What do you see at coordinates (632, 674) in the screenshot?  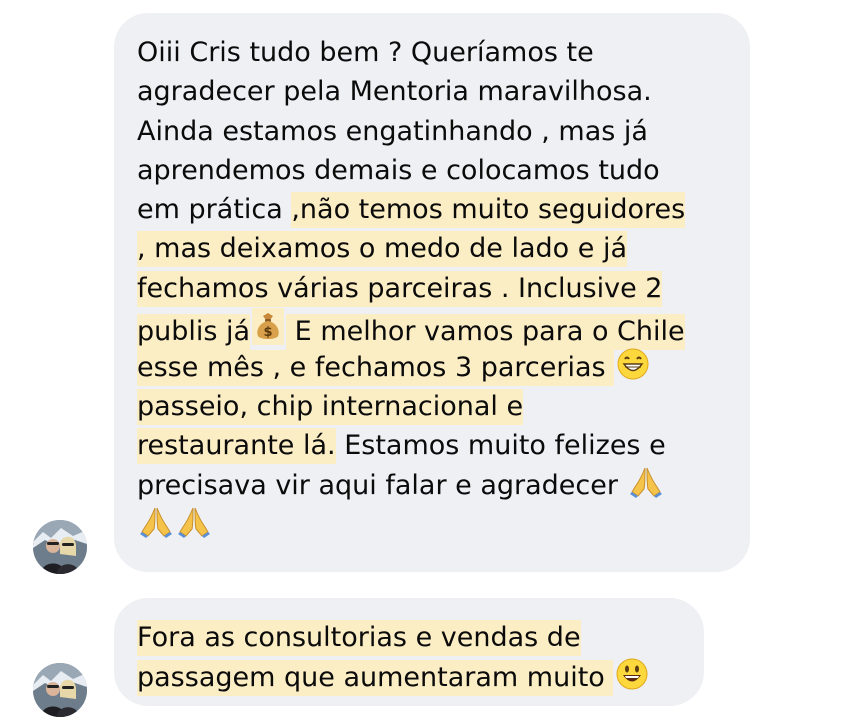 I see `smiley-icon` at bounding box center [632, 674].